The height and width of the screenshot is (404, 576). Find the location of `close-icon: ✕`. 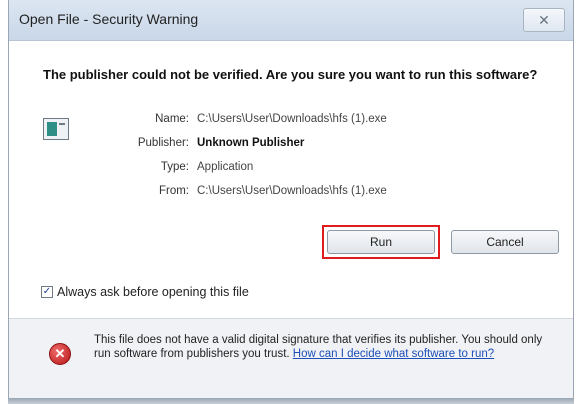

close-icon: ✕ is located at coordinates (544, 19).